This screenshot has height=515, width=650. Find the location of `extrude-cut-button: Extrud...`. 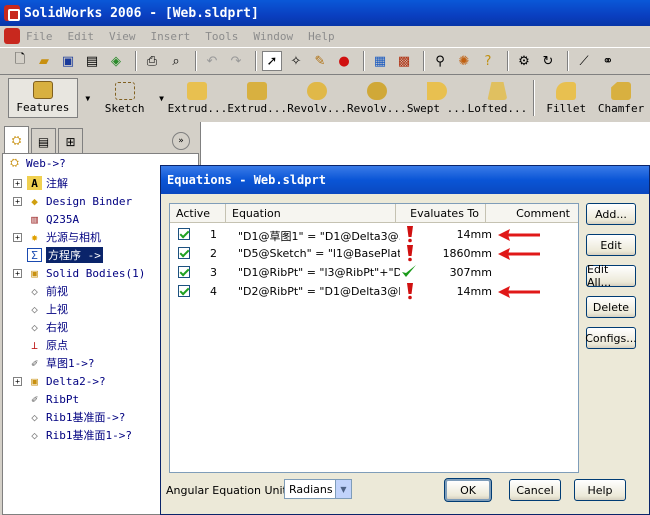

extrude-cut-button: Extrud... is located at coordinates (257, 98).